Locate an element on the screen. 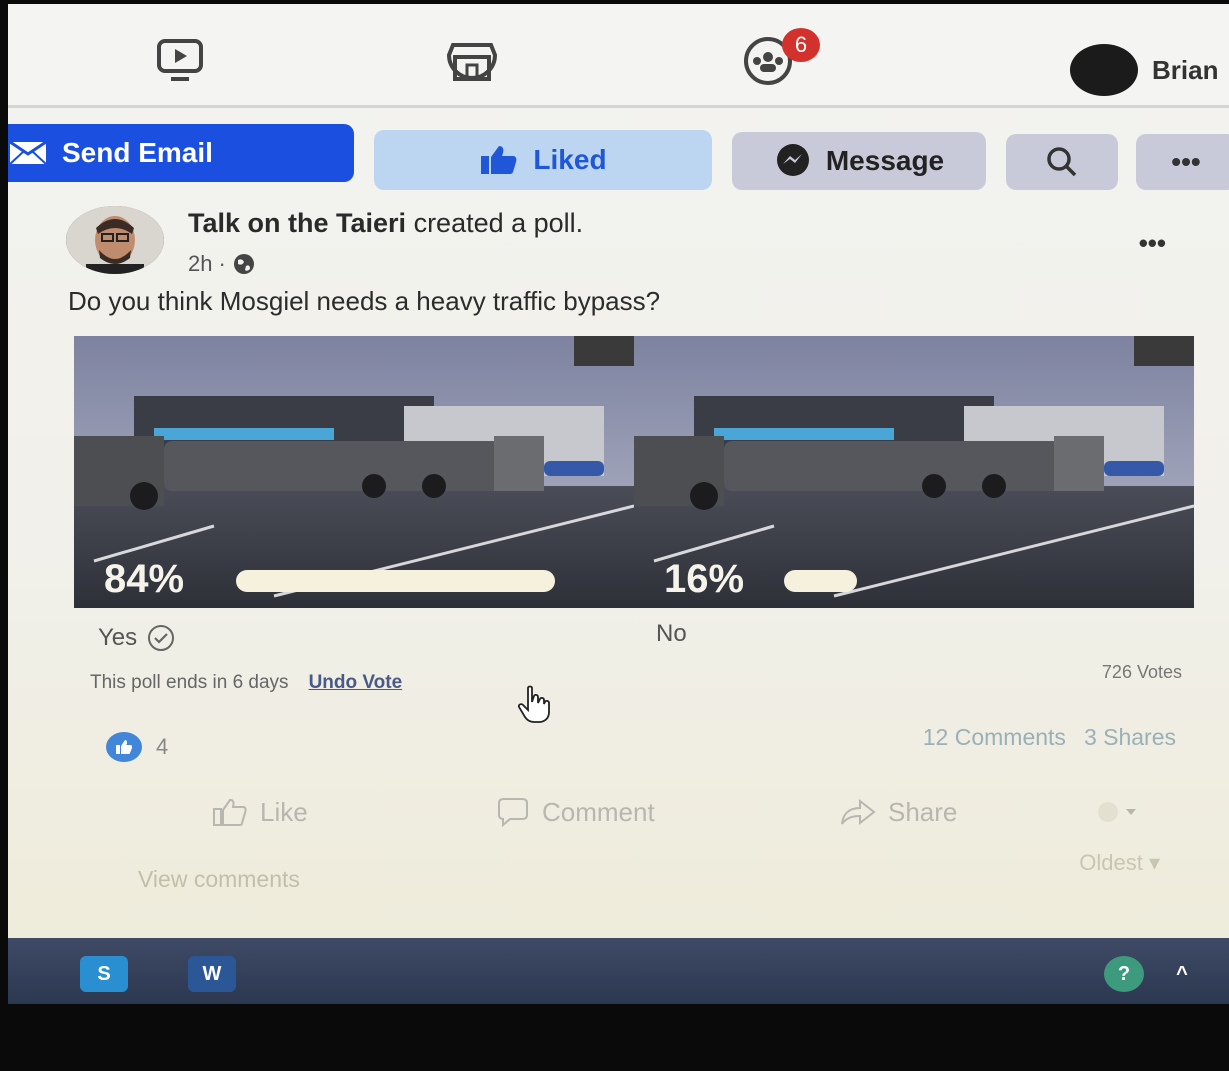 This screenshot has height=1071, width=1229. shares-count: 3 Shares is located at coordinates (1130, 737).